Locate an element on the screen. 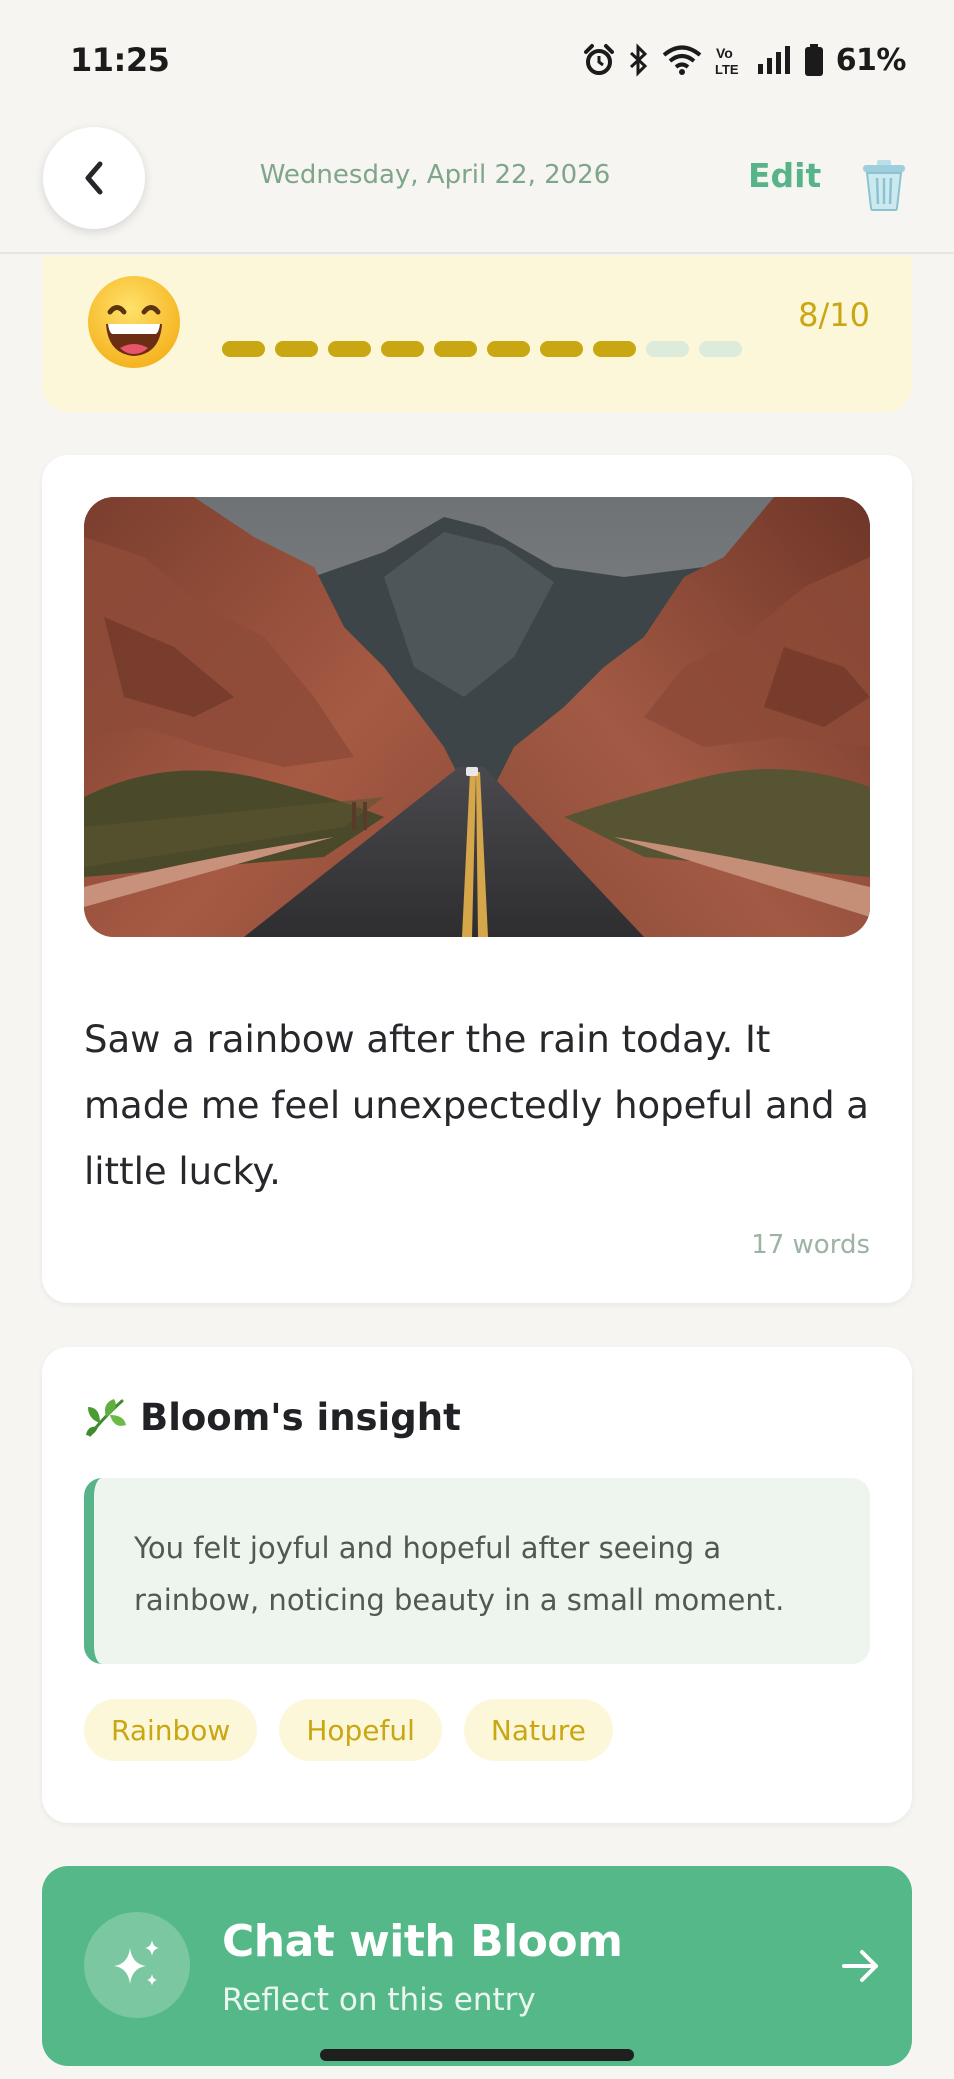  mood-card: 8/10 is located at coordinates (477, 334).